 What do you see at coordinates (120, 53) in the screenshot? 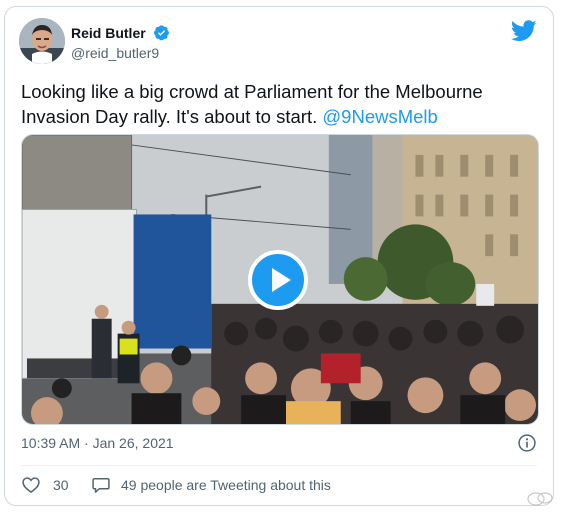
I see `author-handle: @reid_butler9` at bounding box center [120, 53].